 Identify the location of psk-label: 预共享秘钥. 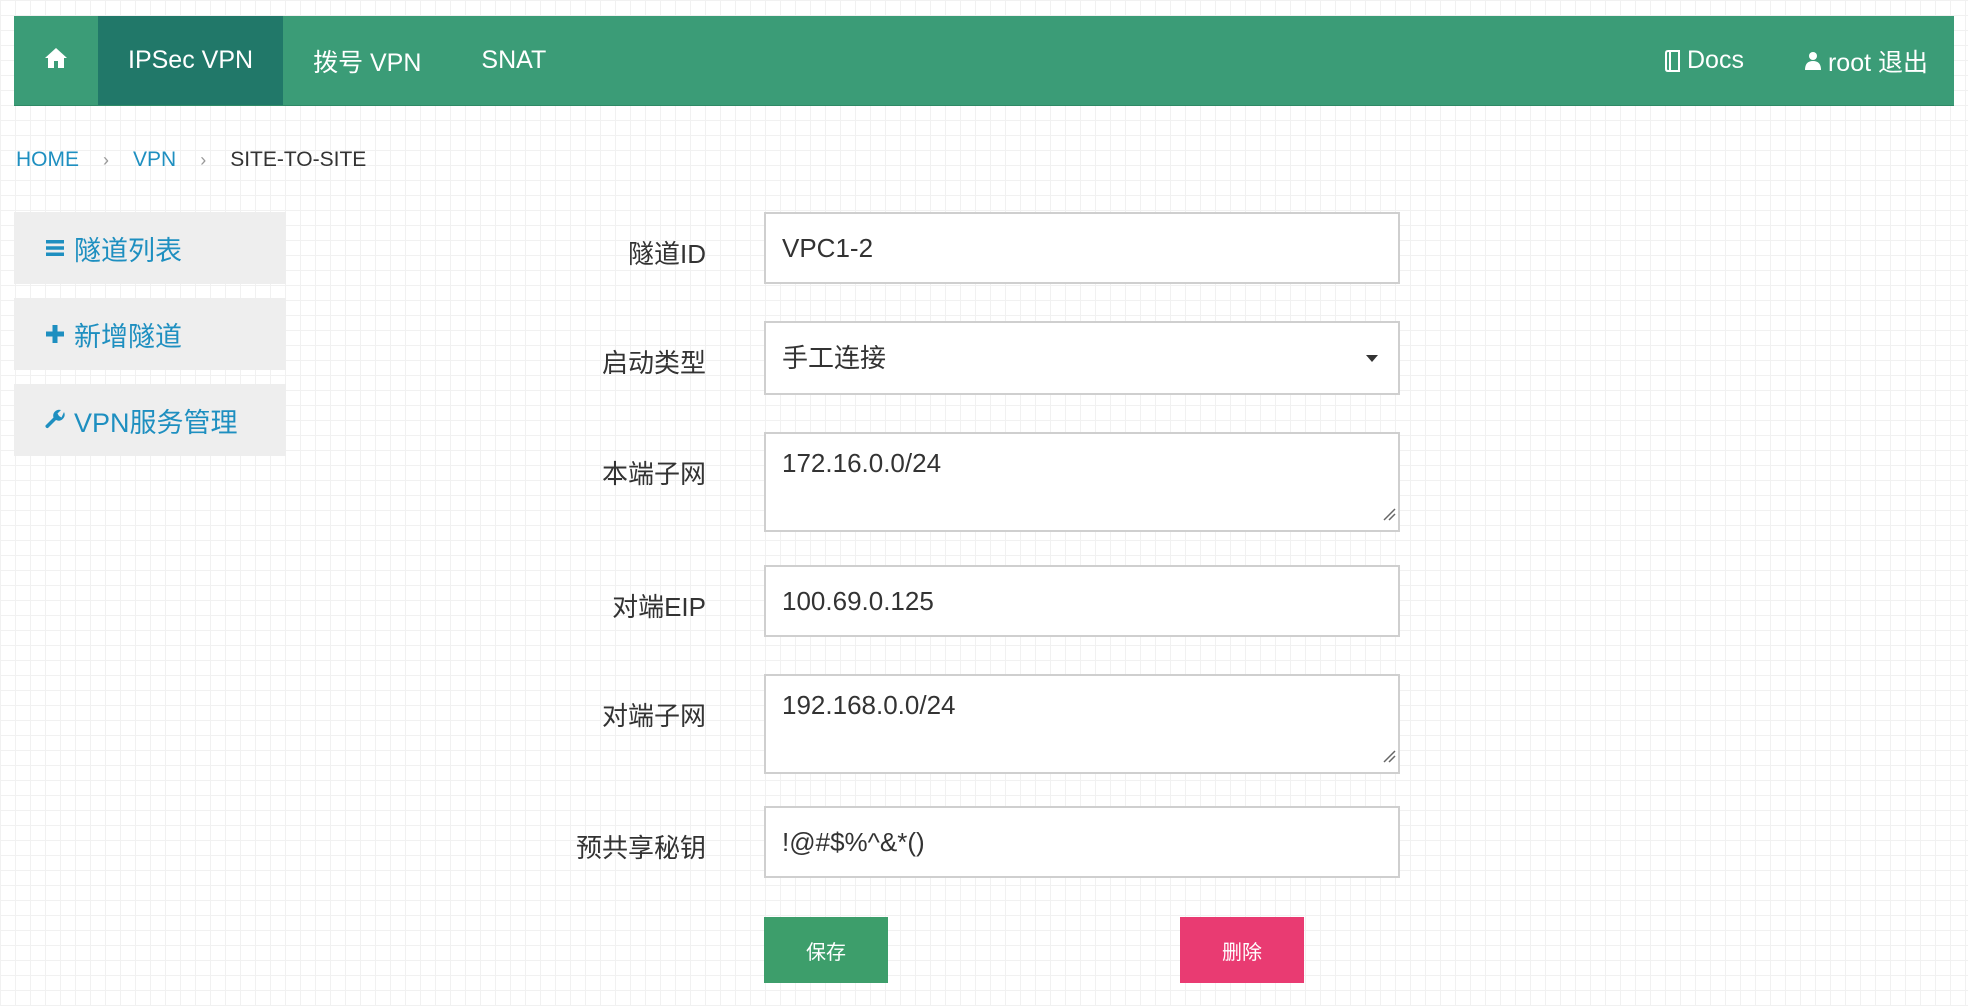
(640, 848).